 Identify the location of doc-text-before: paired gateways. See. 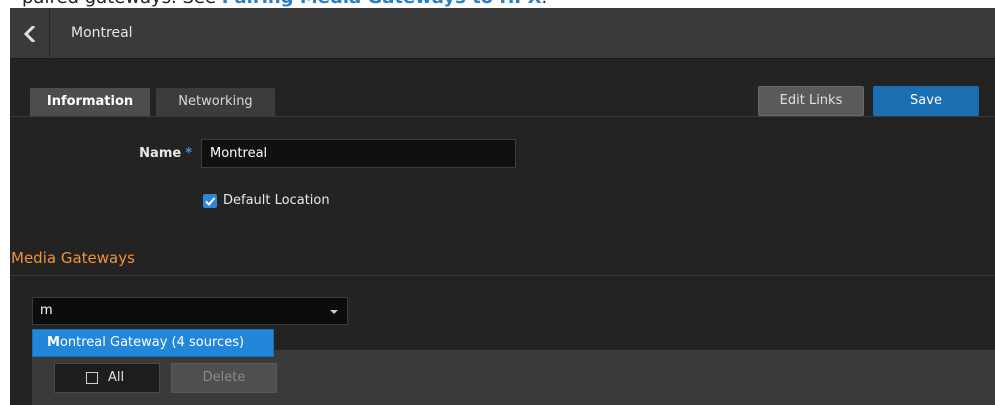
(122, 4).